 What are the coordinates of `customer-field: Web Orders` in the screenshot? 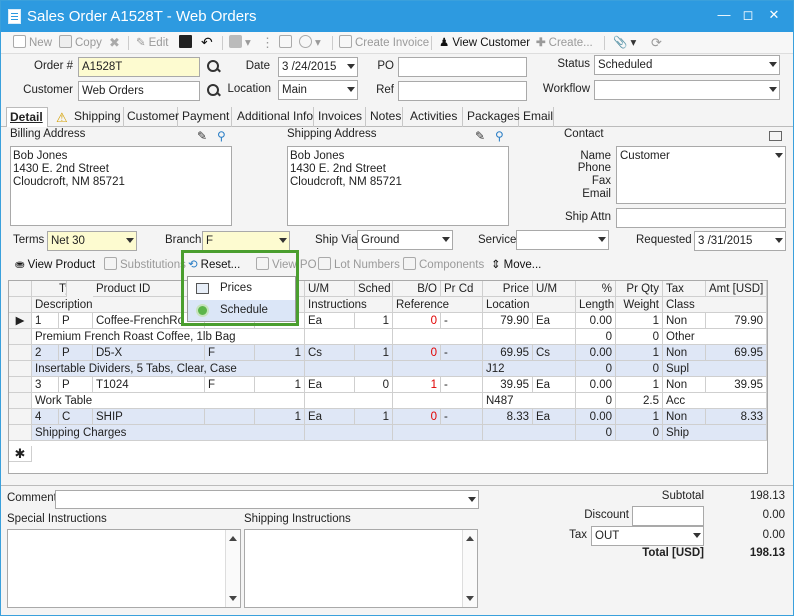 It's located at (139, 91).